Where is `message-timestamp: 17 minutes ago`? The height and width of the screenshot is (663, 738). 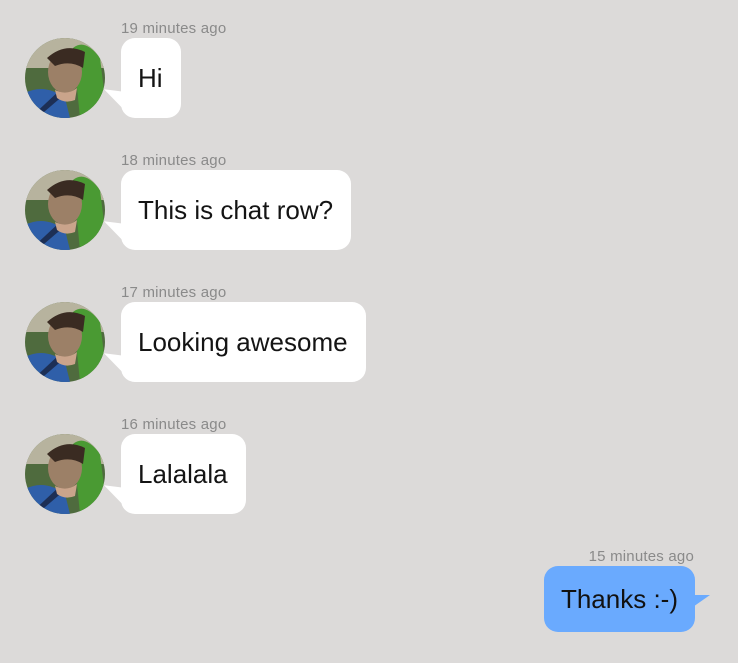 message-timestamp: 17 minutes ago is located at coordinates (174, 292).